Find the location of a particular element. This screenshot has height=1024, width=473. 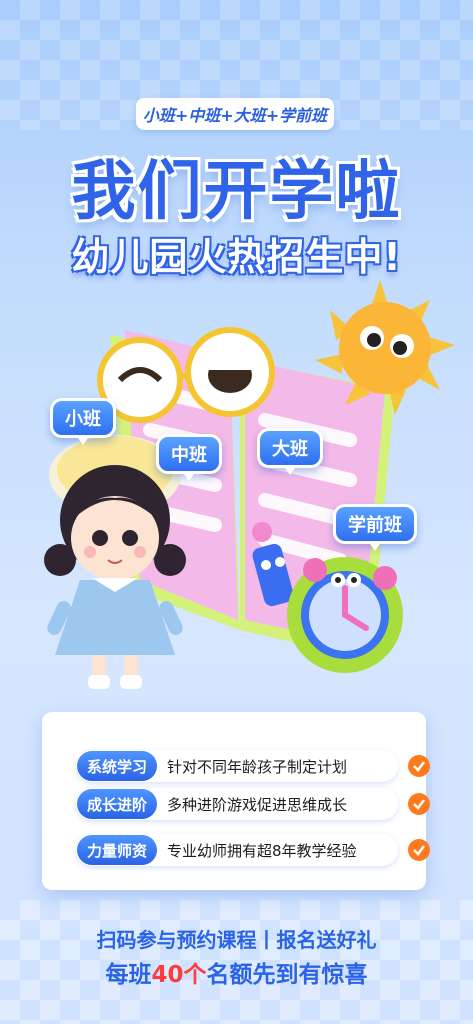

class-levels-tagline: 小班+中班+大班+学前班 is located at coordinates (235, 114).